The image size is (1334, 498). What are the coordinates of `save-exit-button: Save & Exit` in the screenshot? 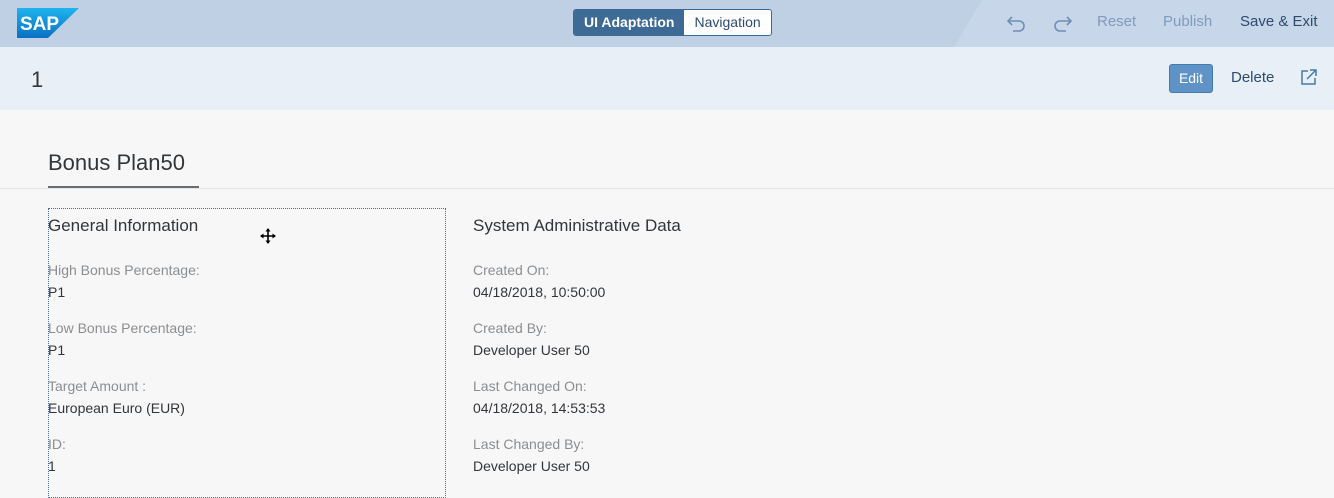 It's located at (1279, 22).